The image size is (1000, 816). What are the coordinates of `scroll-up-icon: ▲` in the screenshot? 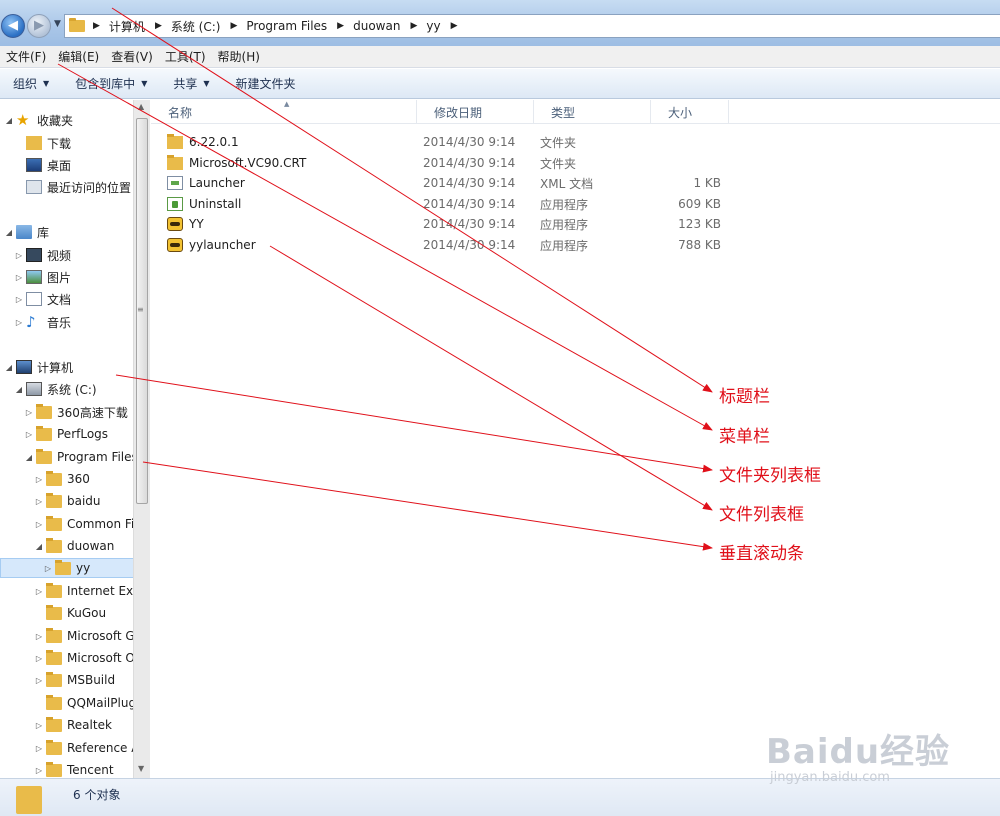 It's located at (141, 106).